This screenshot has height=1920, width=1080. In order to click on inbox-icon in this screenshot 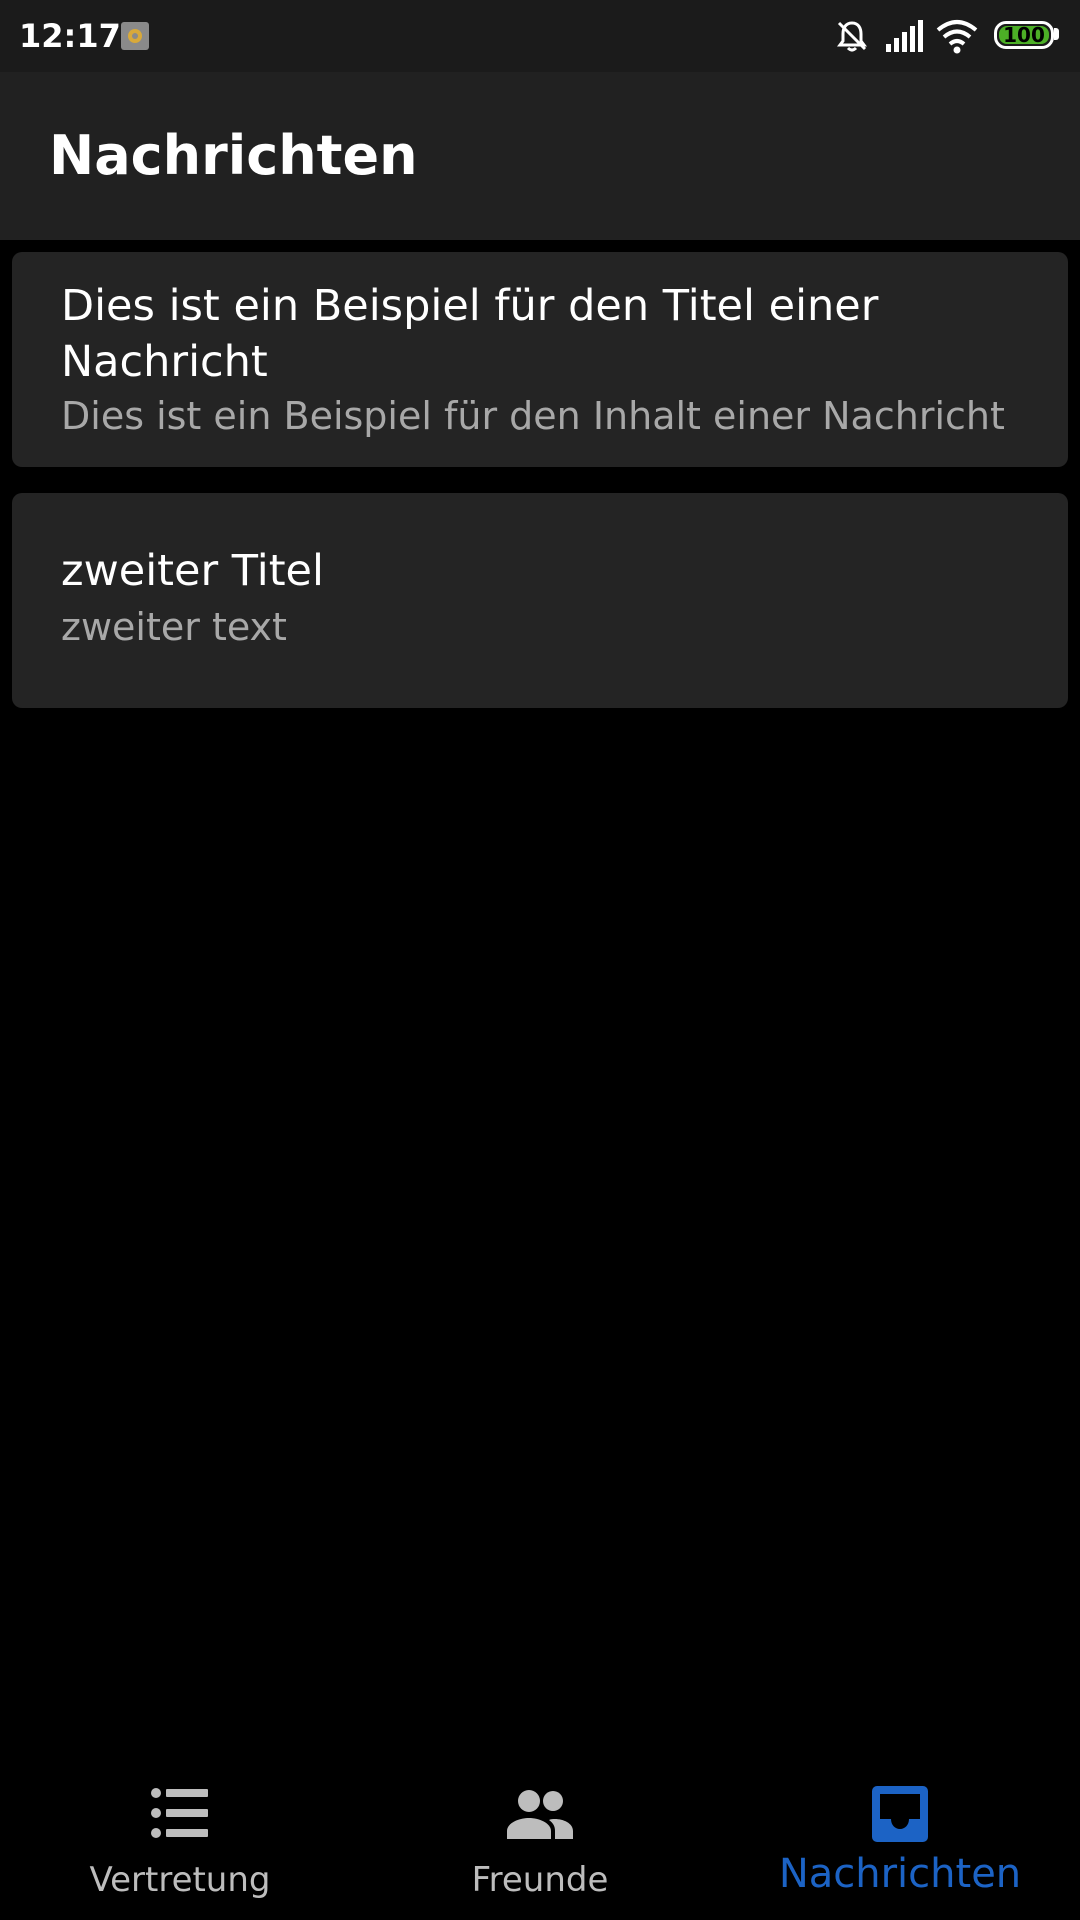, I will do `click(900, 1814)`.